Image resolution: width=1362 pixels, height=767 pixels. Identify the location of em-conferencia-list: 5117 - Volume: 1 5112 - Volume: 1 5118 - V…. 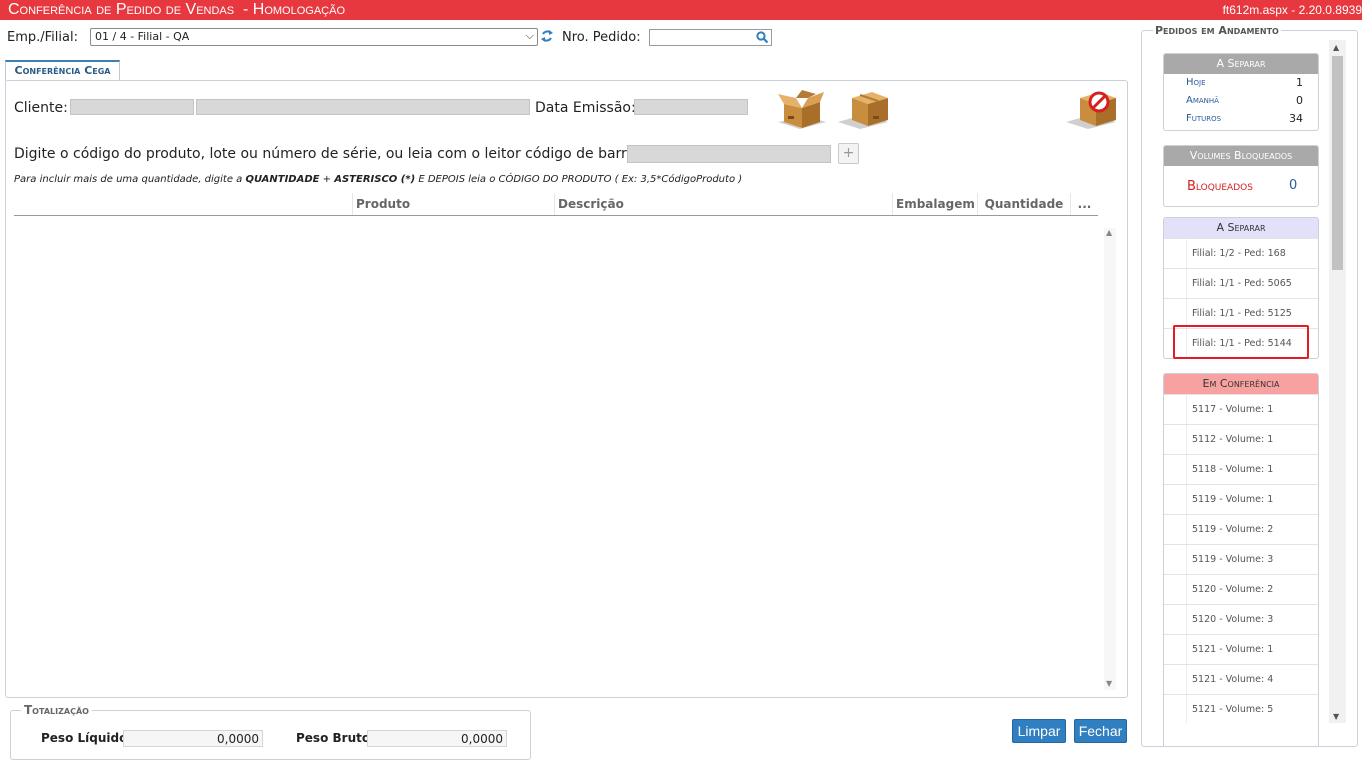
(1241, 559).